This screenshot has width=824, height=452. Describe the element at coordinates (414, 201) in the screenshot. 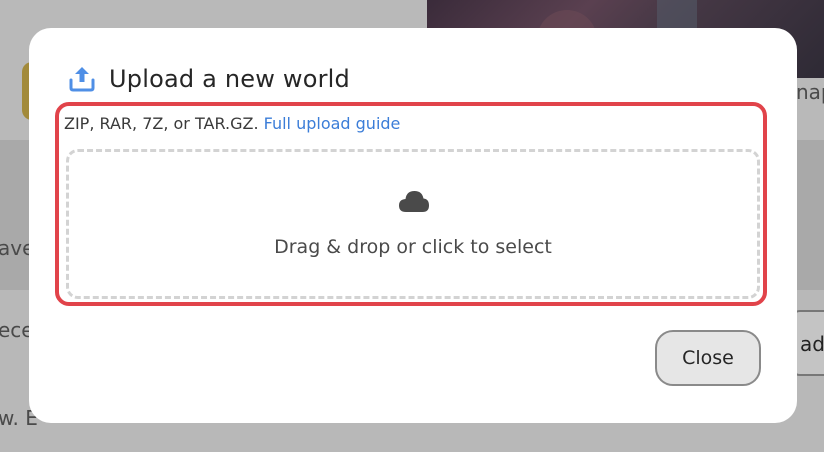

I see `cloud-icon` at that location.